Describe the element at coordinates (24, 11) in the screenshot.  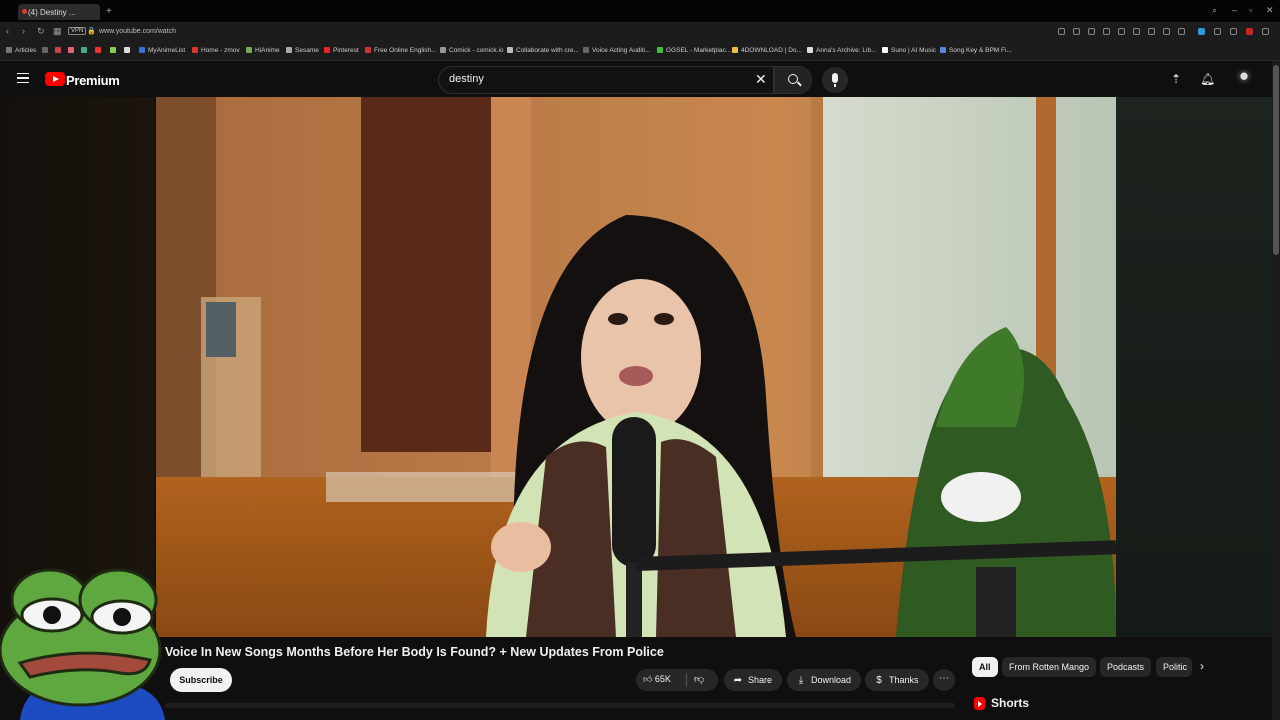
I see `youtube-favicon-icon` at that location.